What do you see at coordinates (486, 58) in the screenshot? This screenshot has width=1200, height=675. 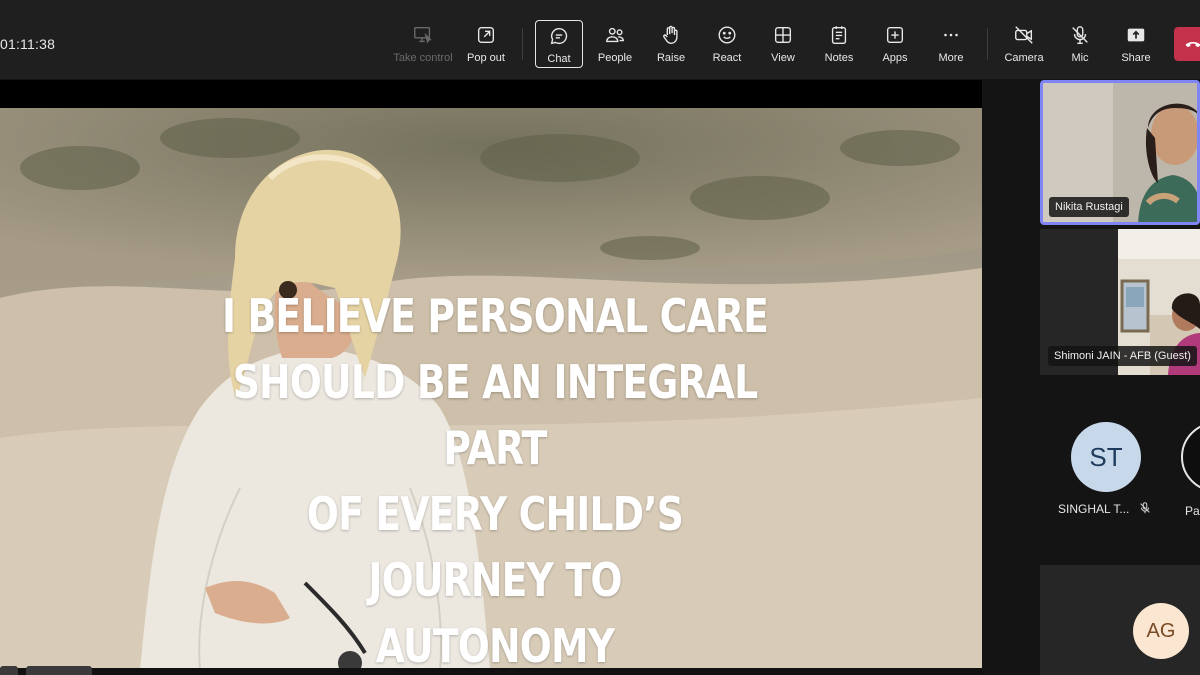 I see `pop-out-label: Pop out` at bounding box center [486, 58].